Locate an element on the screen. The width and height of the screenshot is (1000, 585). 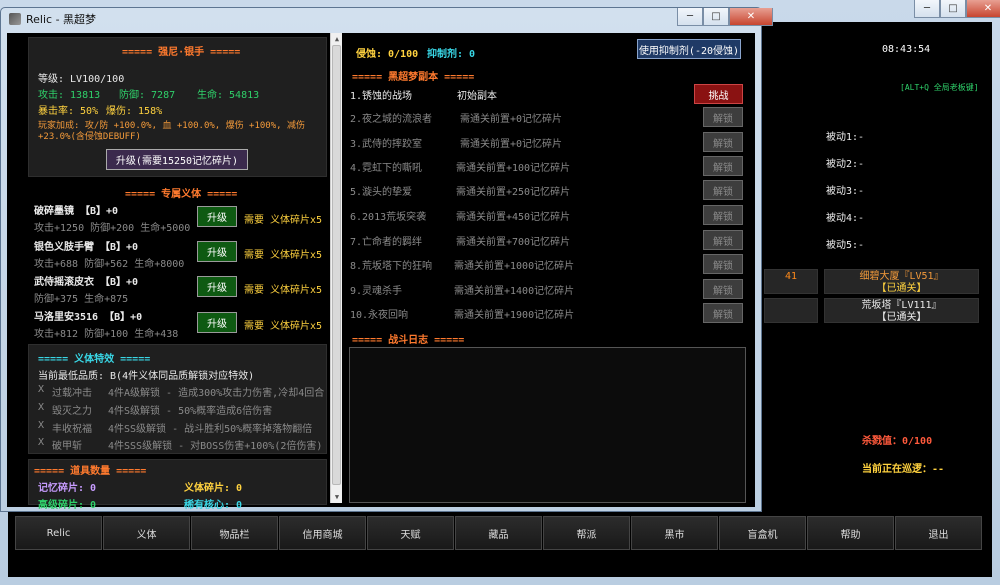
dungeon-name: 10.永夜回响 is located at coordinates (379, 315).